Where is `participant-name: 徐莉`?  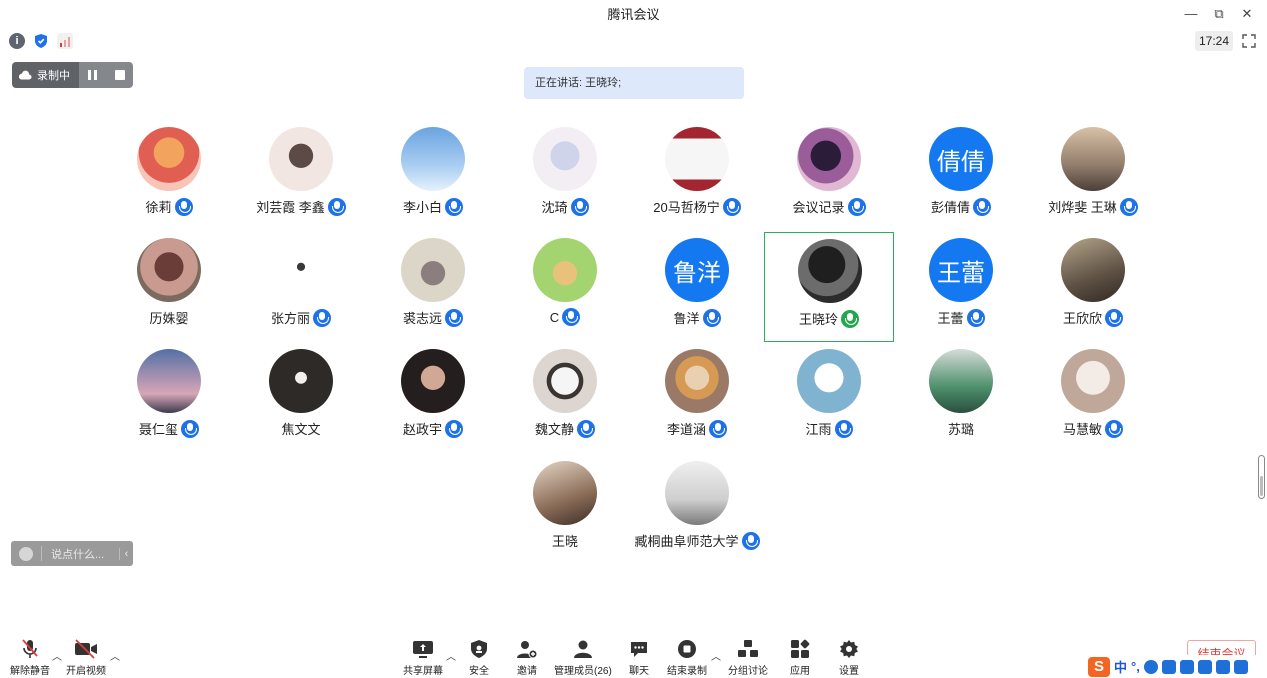
participant-name: 徐莉 is located at coordinates (158, 207).